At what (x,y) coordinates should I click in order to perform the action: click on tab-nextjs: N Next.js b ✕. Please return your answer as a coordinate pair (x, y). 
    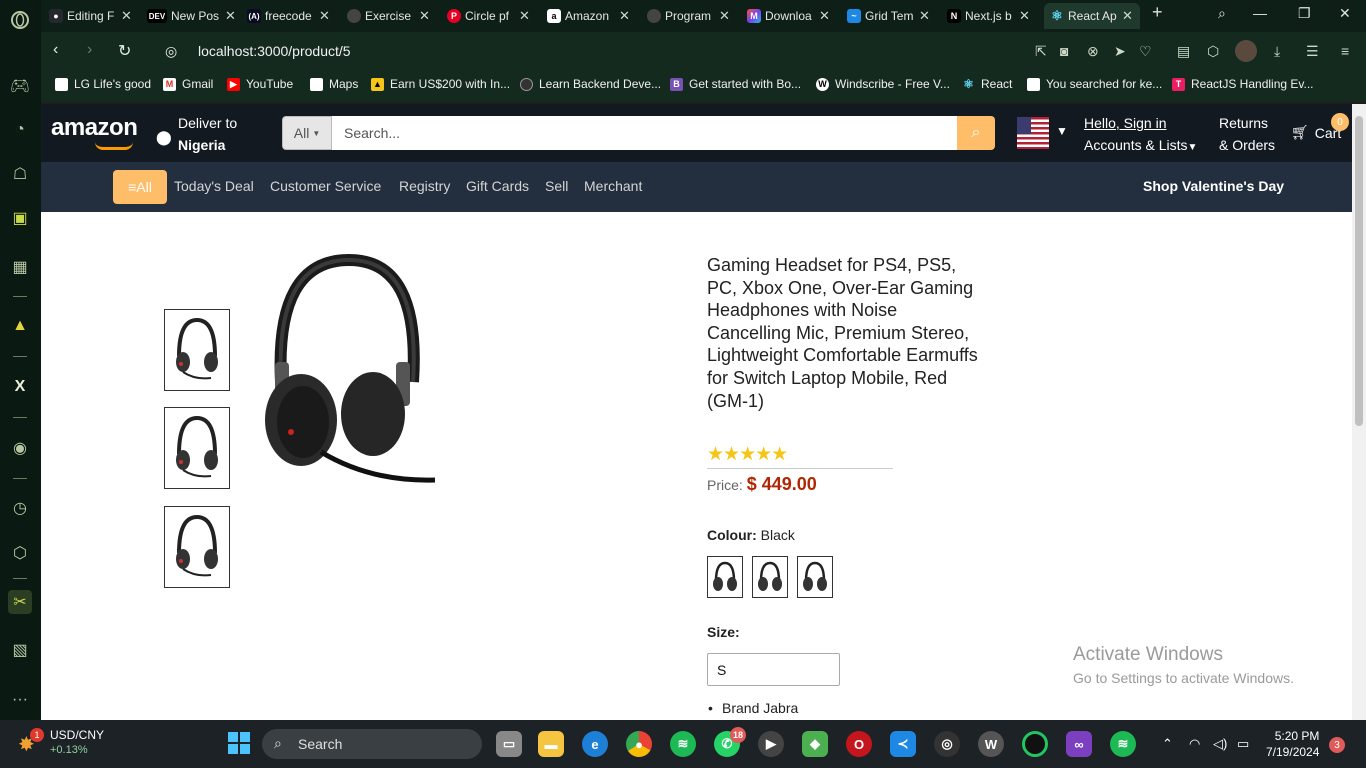
    Looking at the image, I should click on (991, 16).